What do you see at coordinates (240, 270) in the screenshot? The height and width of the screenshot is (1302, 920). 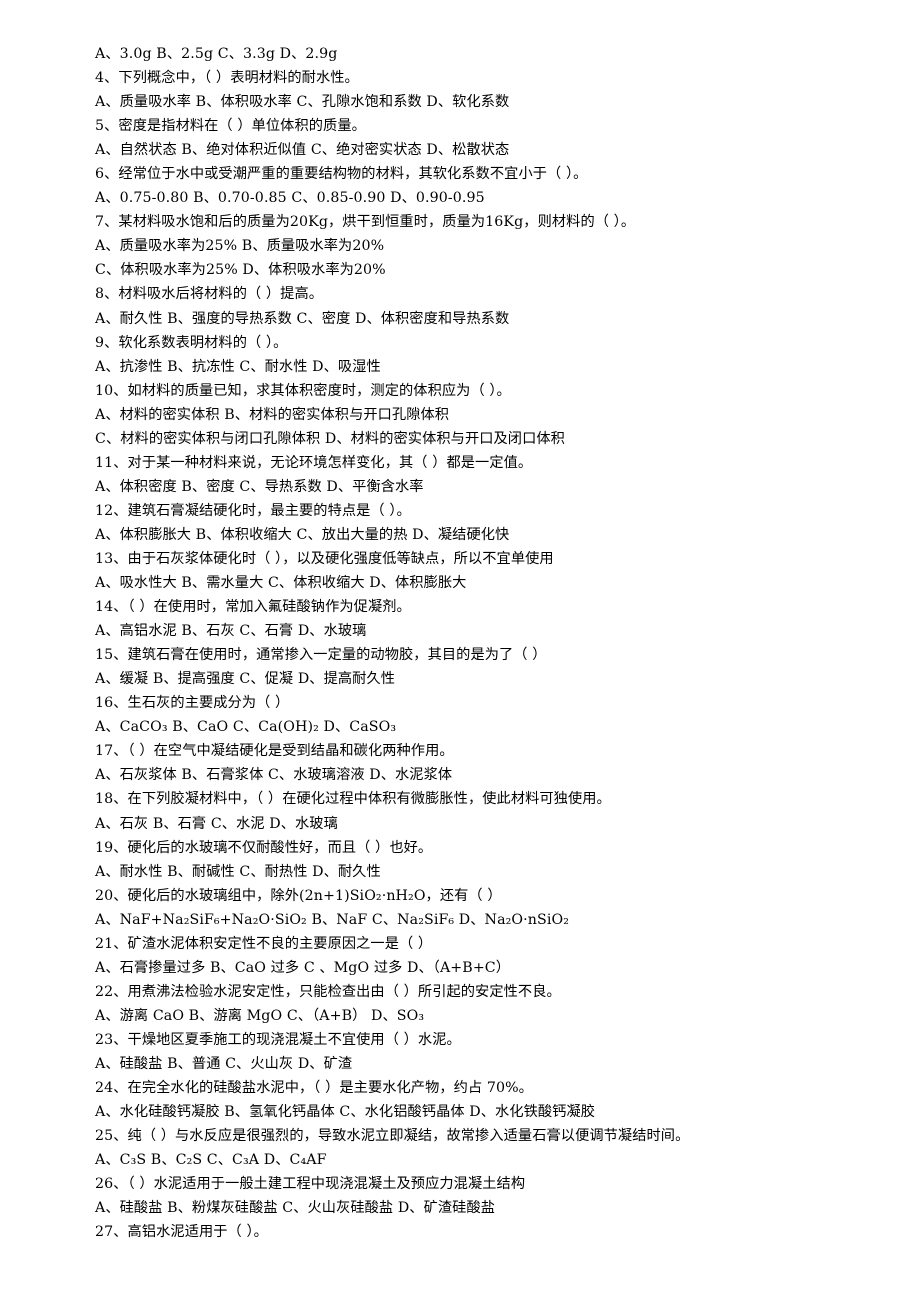 I see `exam-line: C、体积吸水率为25% D、体积吸水率为20%` at bounding box center [240, 270].